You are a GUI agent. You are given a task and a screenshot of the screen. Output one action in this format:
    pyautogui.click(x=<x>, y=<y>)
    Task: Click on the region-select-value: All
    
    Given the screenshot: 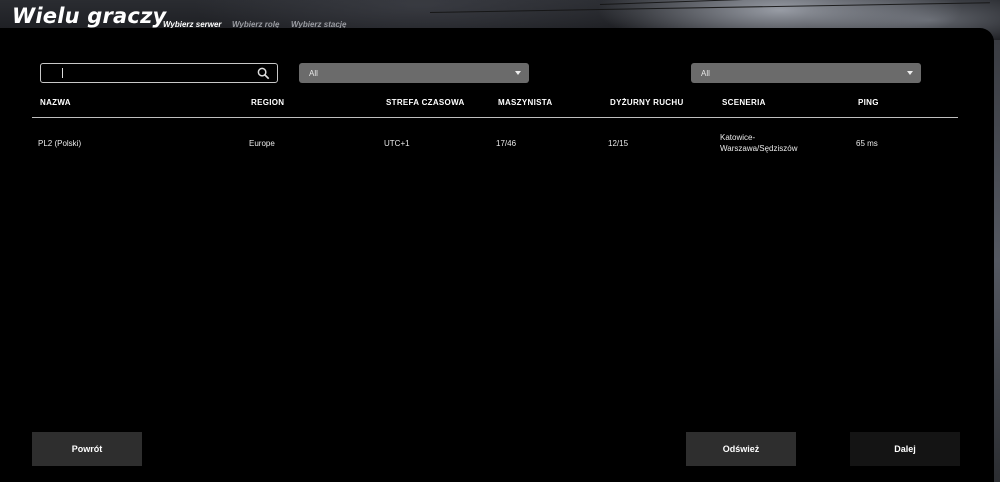 What is the action you would take?
    pyautogui.click(x=313, y=73)
    